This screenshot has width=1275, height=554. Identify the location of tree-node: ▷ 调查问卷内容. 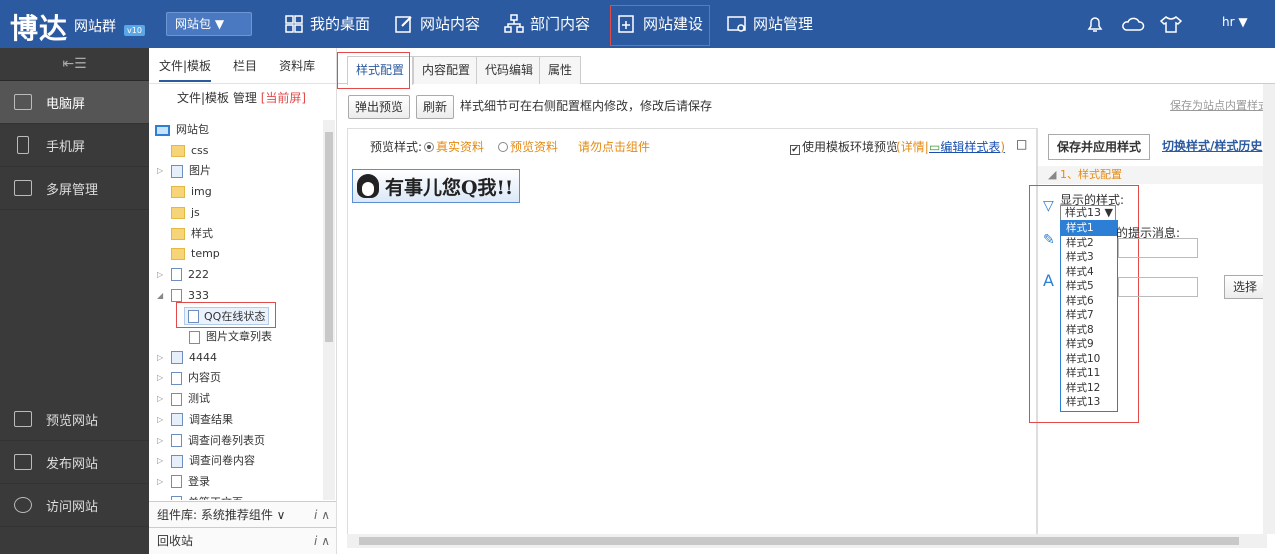
(206, 461).